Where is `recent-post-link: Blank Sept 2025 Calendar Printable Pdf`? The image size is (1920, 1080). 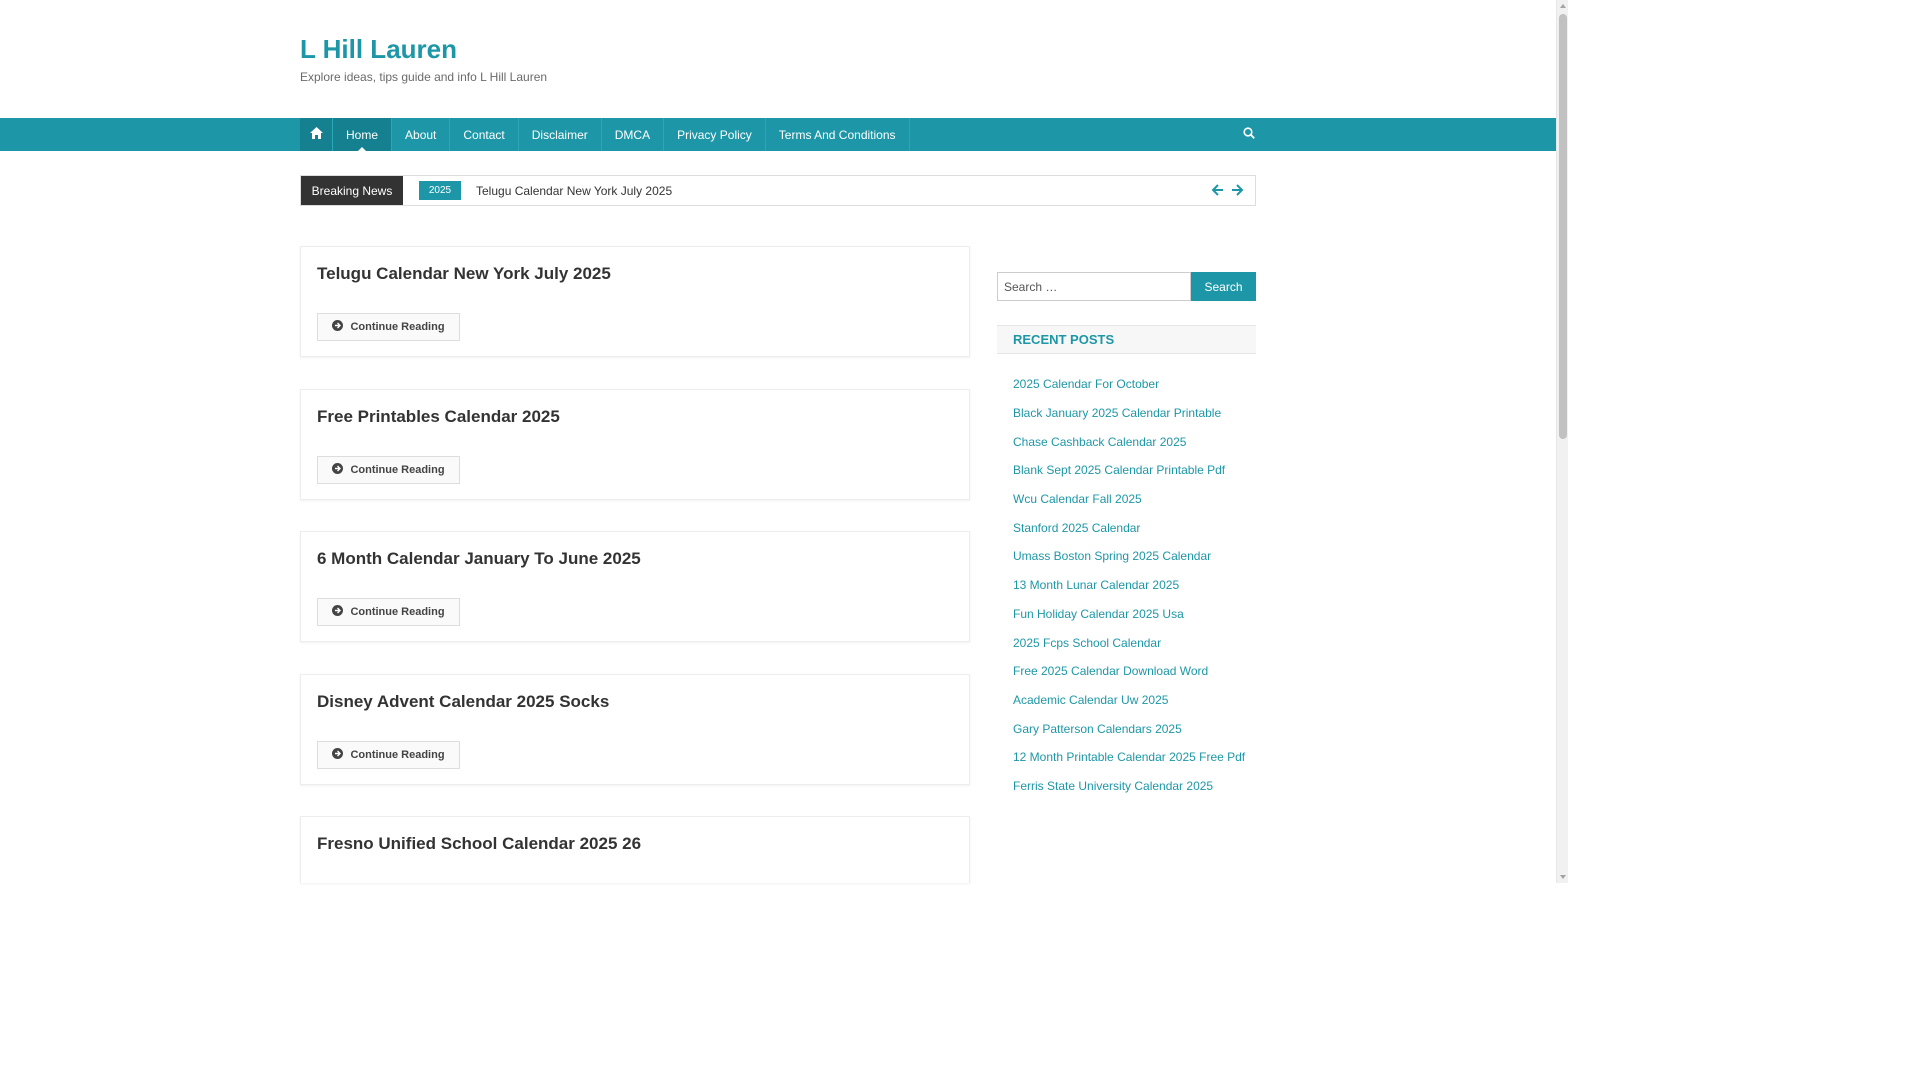 recent-post-link: Blank Sept 2025 Calendar Printable Pdf is located at coordinates (1129, 470).